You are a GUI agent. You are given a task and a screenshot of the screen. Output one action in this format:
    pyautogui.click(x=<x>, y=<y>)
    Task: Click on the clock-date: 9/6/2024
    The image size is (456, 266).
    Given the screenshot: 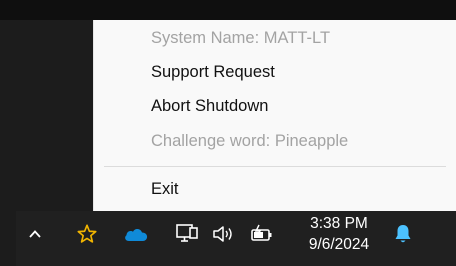 What is the action you would take?
    pyautogui.click(x=339, y=244)
    